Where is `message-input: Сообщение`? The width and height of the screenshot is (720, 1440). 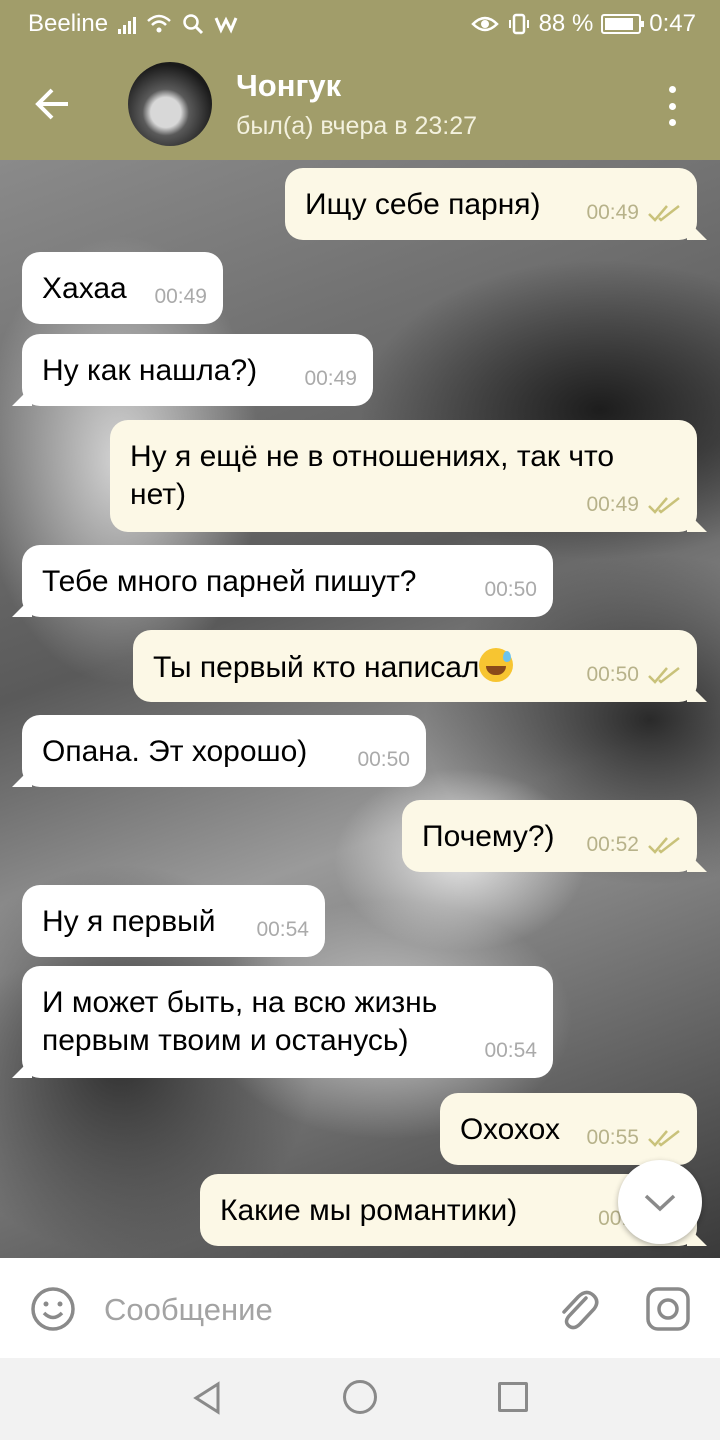
message-input: Сообщение is located at coordinates (188, 1310).